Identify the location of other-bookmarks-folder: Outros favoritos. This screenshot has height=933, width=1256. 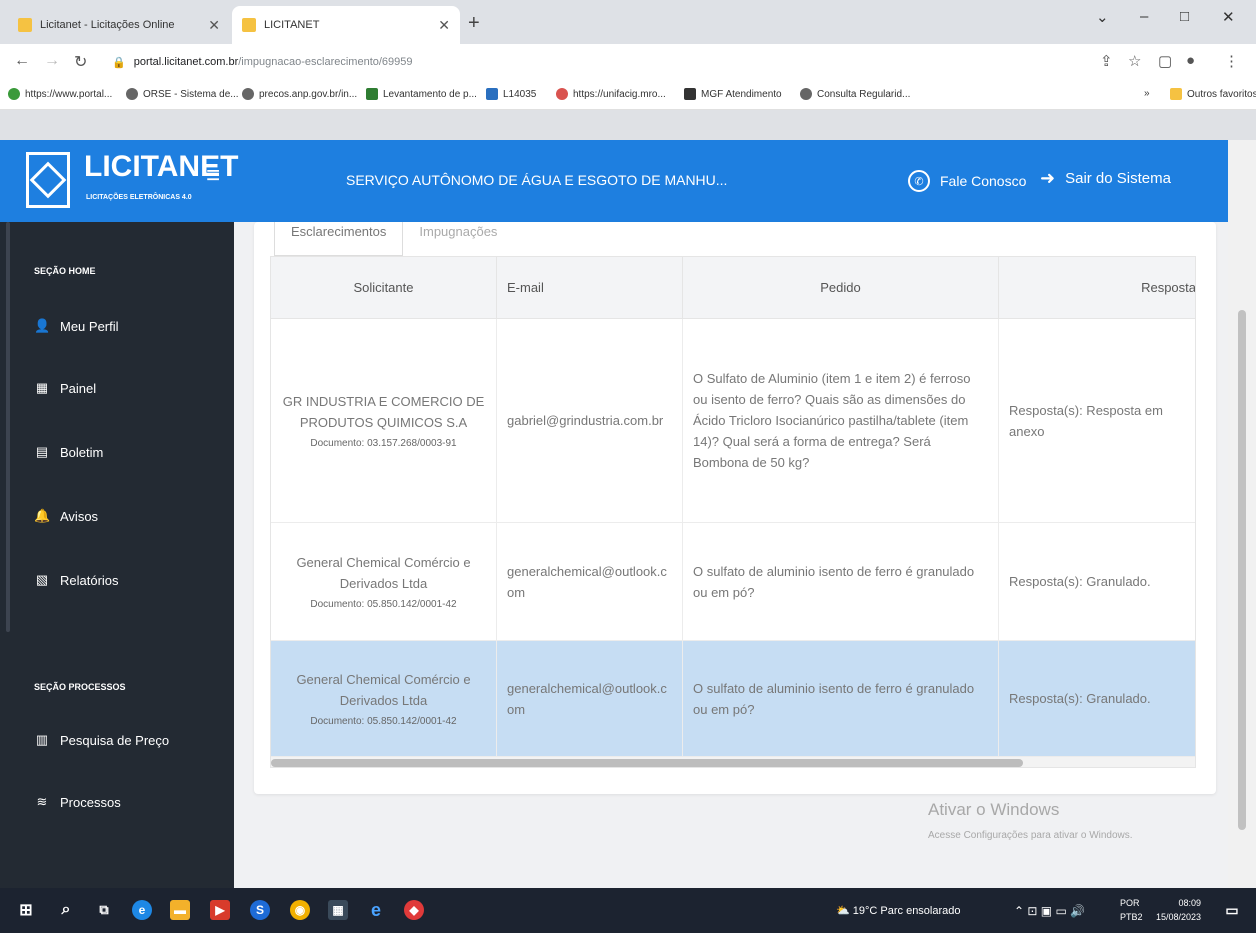
(1213, 94).